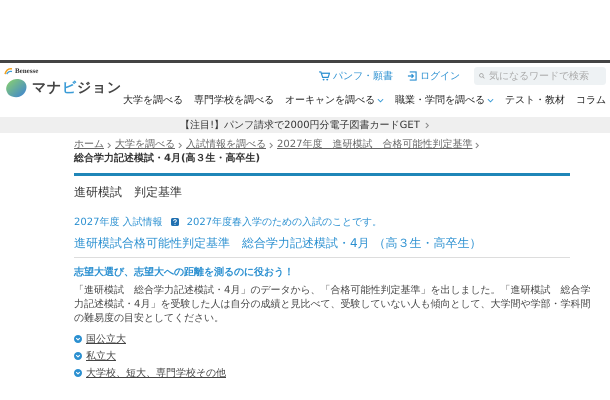 The height and width of the screenshot is (400, 610). I want to click on page-title: 進研模試 判定基準, so click(128, 192).